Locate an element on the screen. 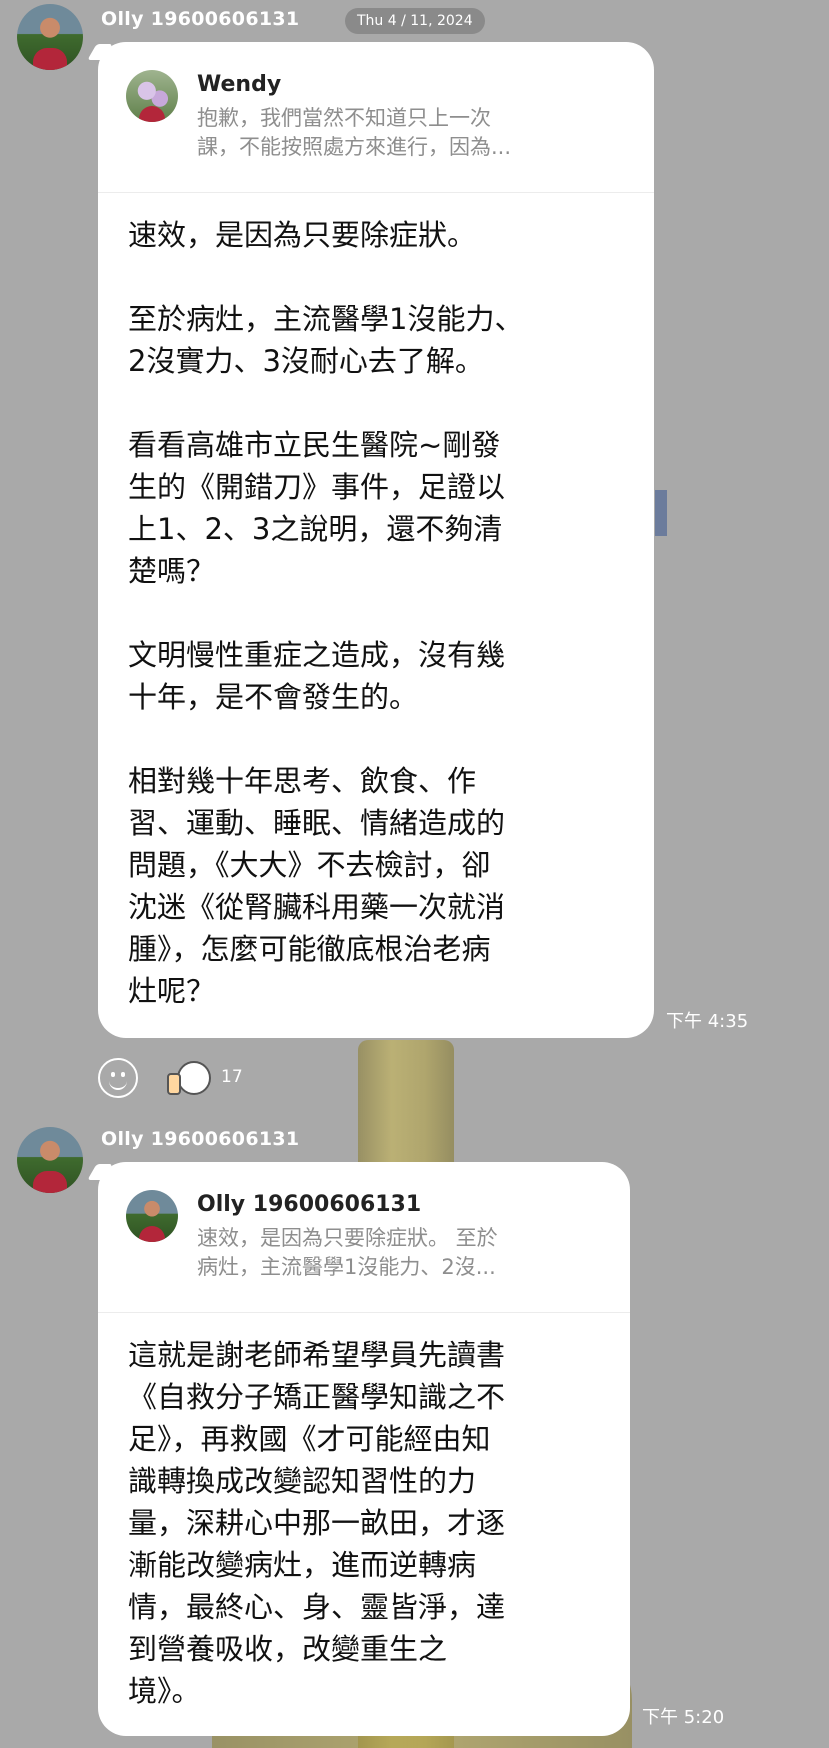 This screenshot has height=1748, width=829. reply-quote-line: 速效，是因為只要除症狀。 至於 is located at coordinates (347, 1238).